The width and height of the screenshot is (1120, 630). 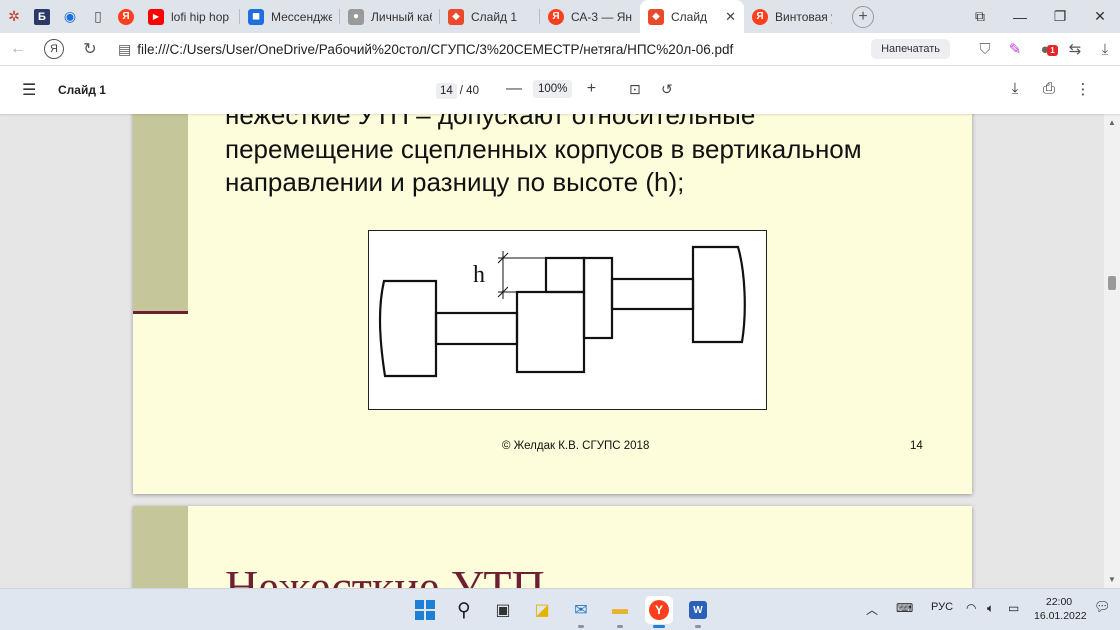 I want to click on close-icon: ✕, so click(x=730, y=17).